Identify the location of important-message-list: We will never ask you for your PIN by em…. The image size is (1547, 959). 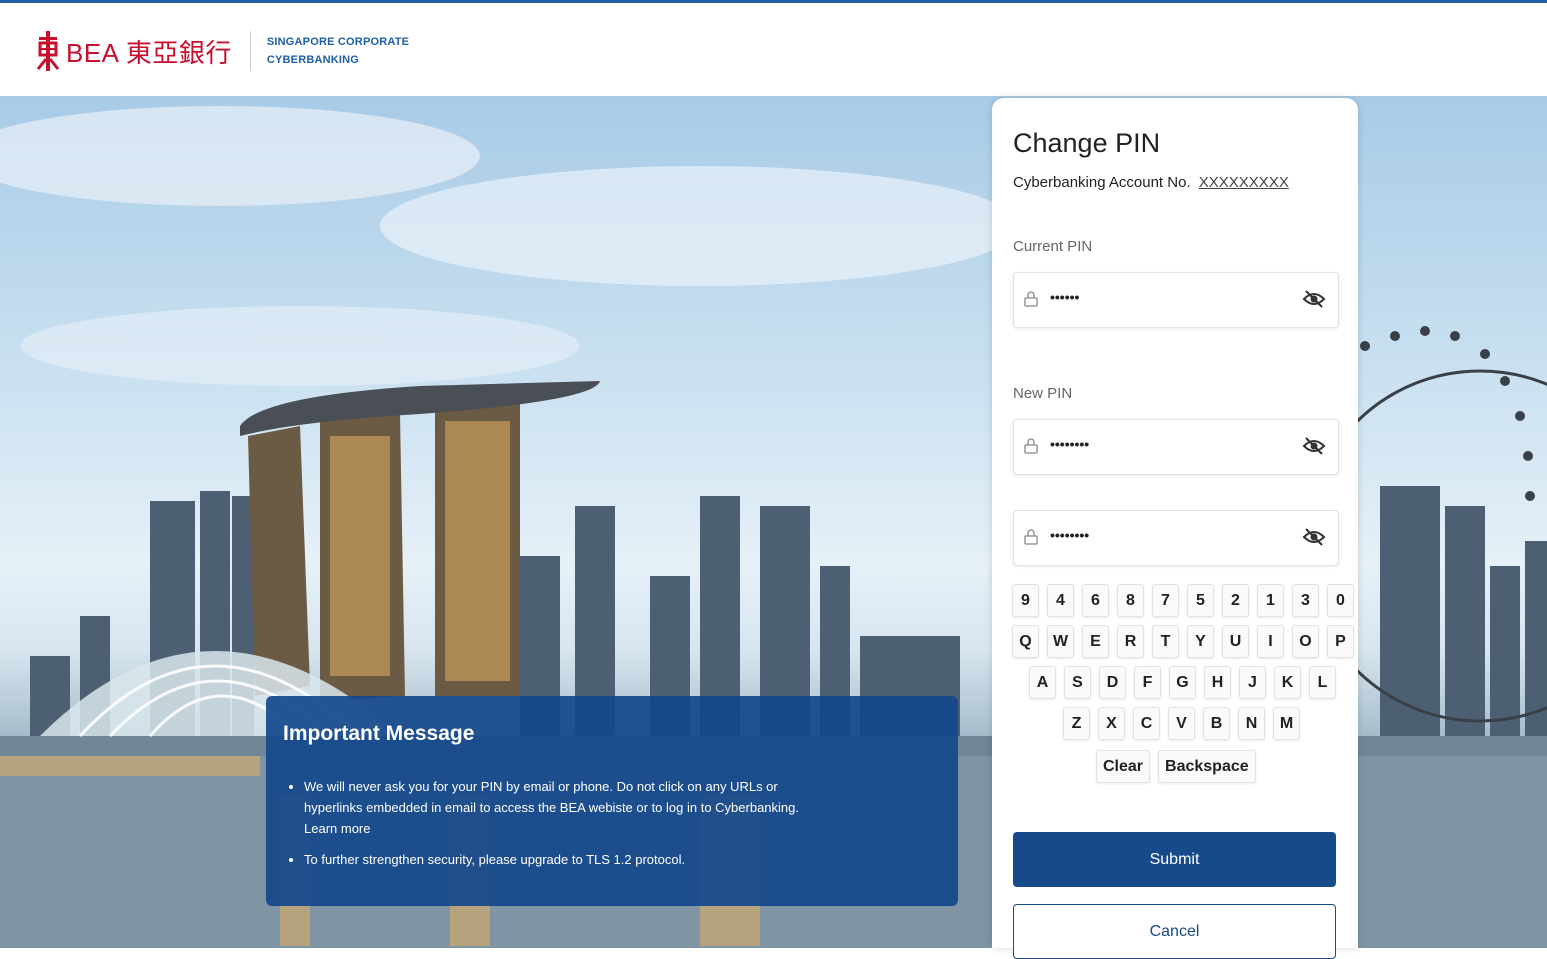
(555, 828).